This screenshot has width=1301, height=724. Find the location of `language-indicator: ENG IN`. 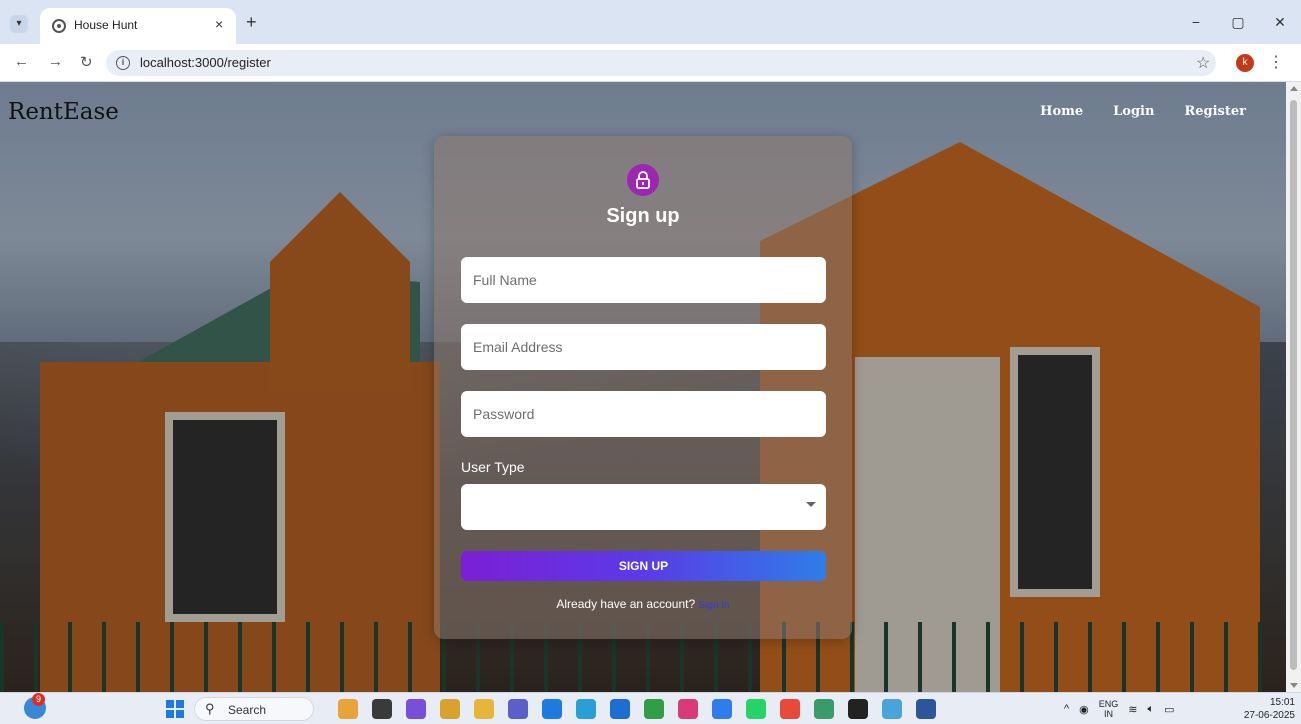

language-indicator: ENG IN is located at coordinates (1109, 709).